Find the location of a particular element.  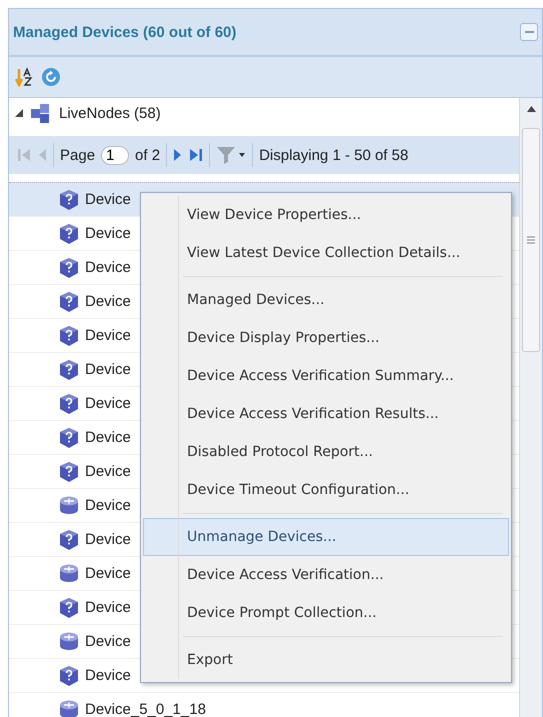

page-count: of 2 is located at coordinates (147, 155).